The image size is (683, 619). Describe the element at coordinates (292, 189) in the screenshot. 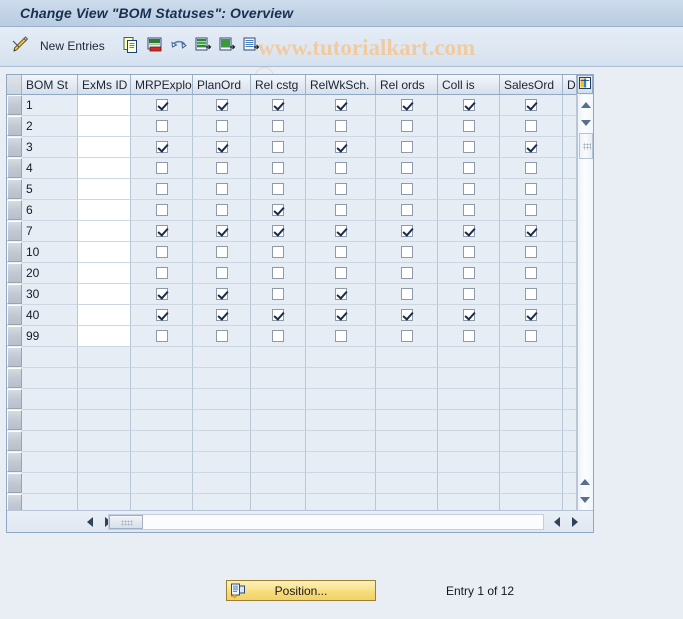

I see `table-row: 5` at that location.